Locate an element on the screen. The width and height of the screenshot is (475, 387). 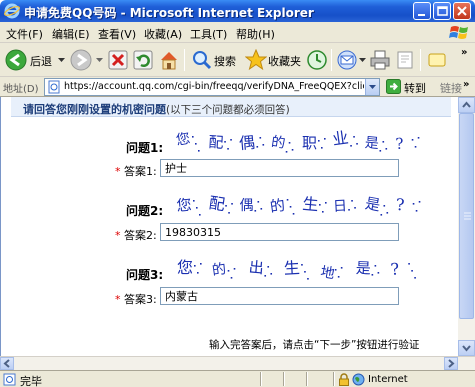
edit-icon is located at coordinates (406, 60).